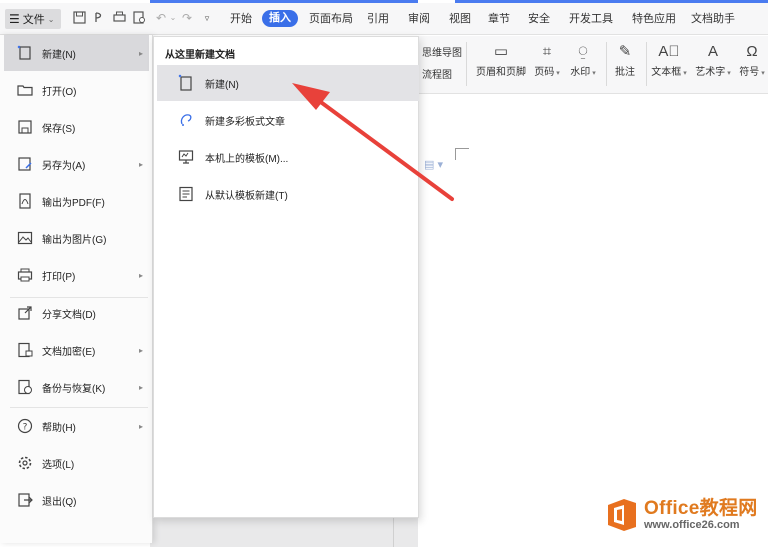  I want to click on wordart-icon: A, so click(712, 51).